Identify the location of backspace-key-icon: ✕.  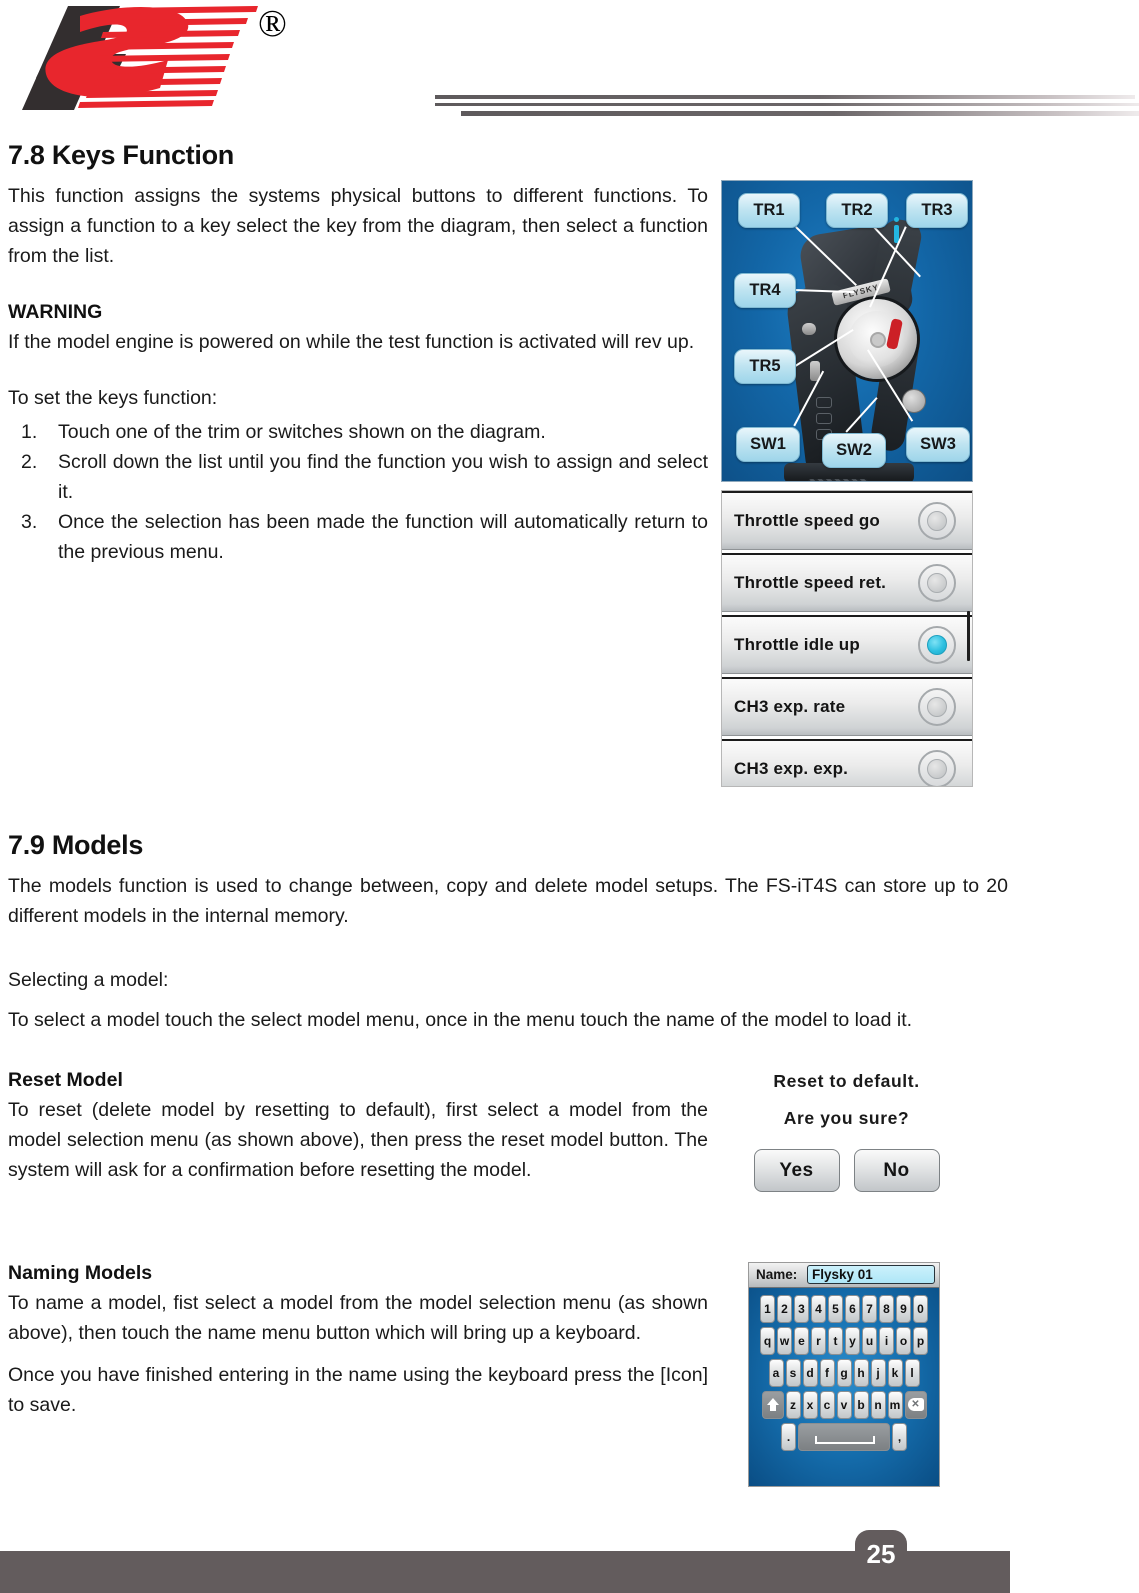
(915, 1405).